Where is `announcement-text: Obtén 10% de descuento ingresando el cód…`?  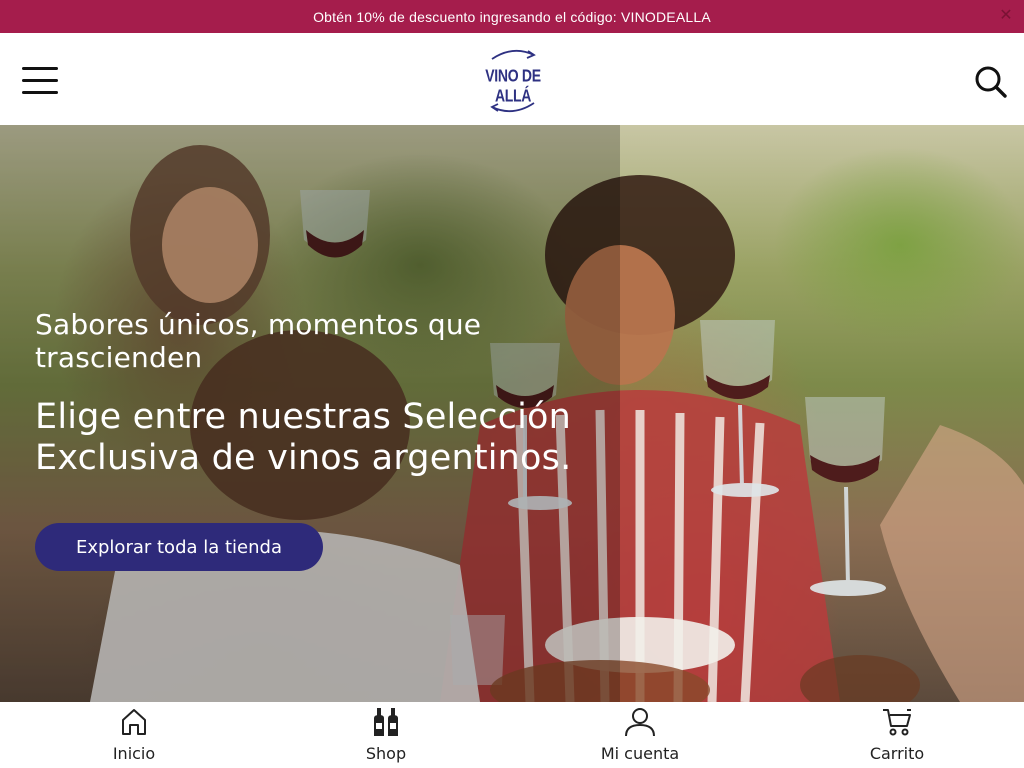 announcement-text: Obtén 10% de descuento ingresando el cód… is located at coordinates (512, 16).